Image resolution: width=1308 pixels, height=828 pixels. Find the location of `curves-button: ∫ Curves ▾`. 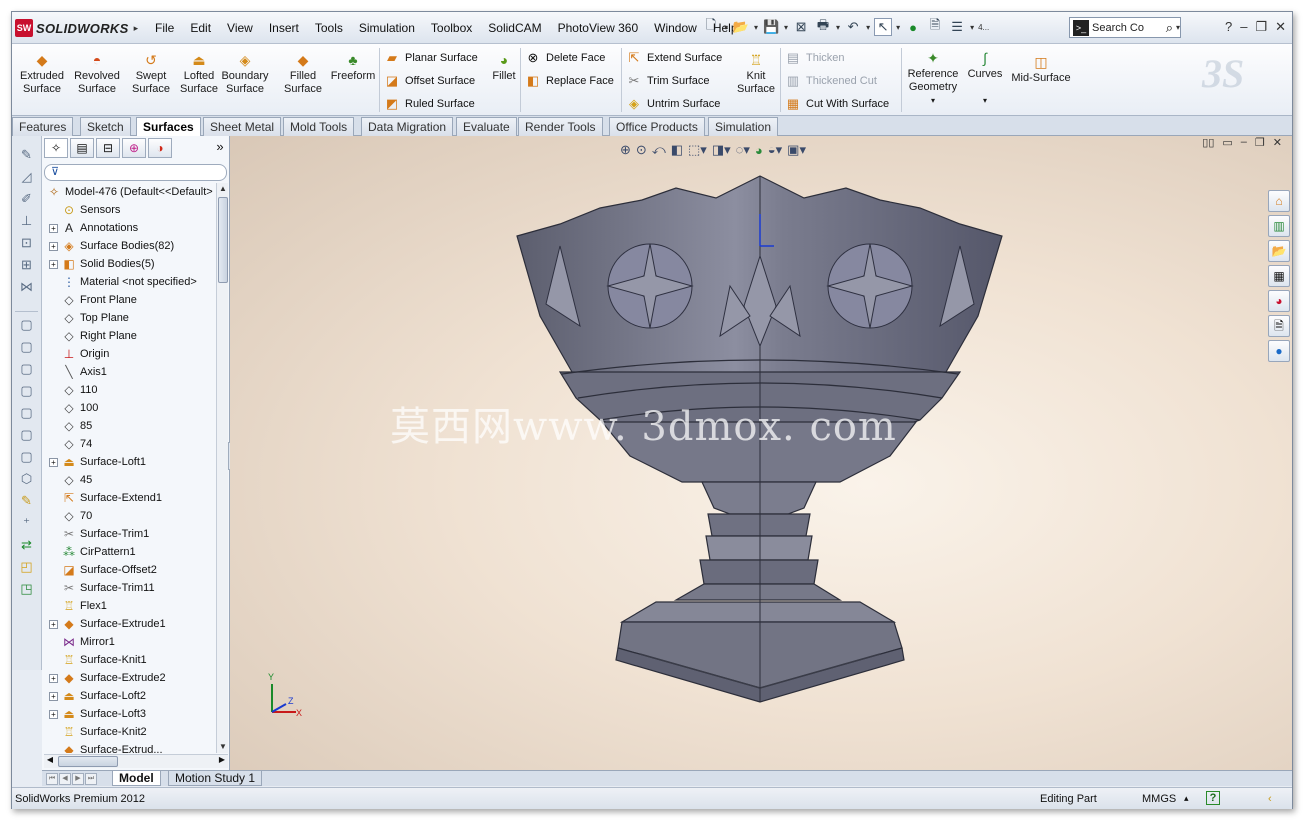

curves-button: ∫ Curves ▾ is located at coordinates (985, 78).